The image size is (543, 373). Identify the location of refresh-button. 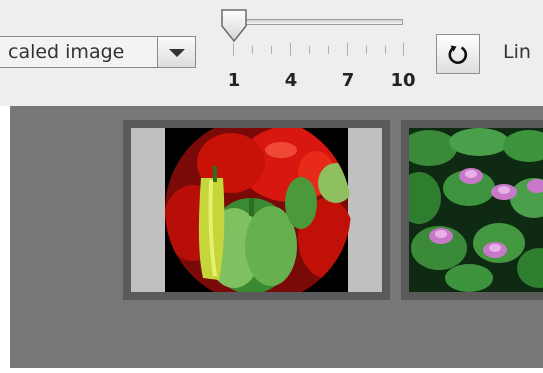
(458, 54).